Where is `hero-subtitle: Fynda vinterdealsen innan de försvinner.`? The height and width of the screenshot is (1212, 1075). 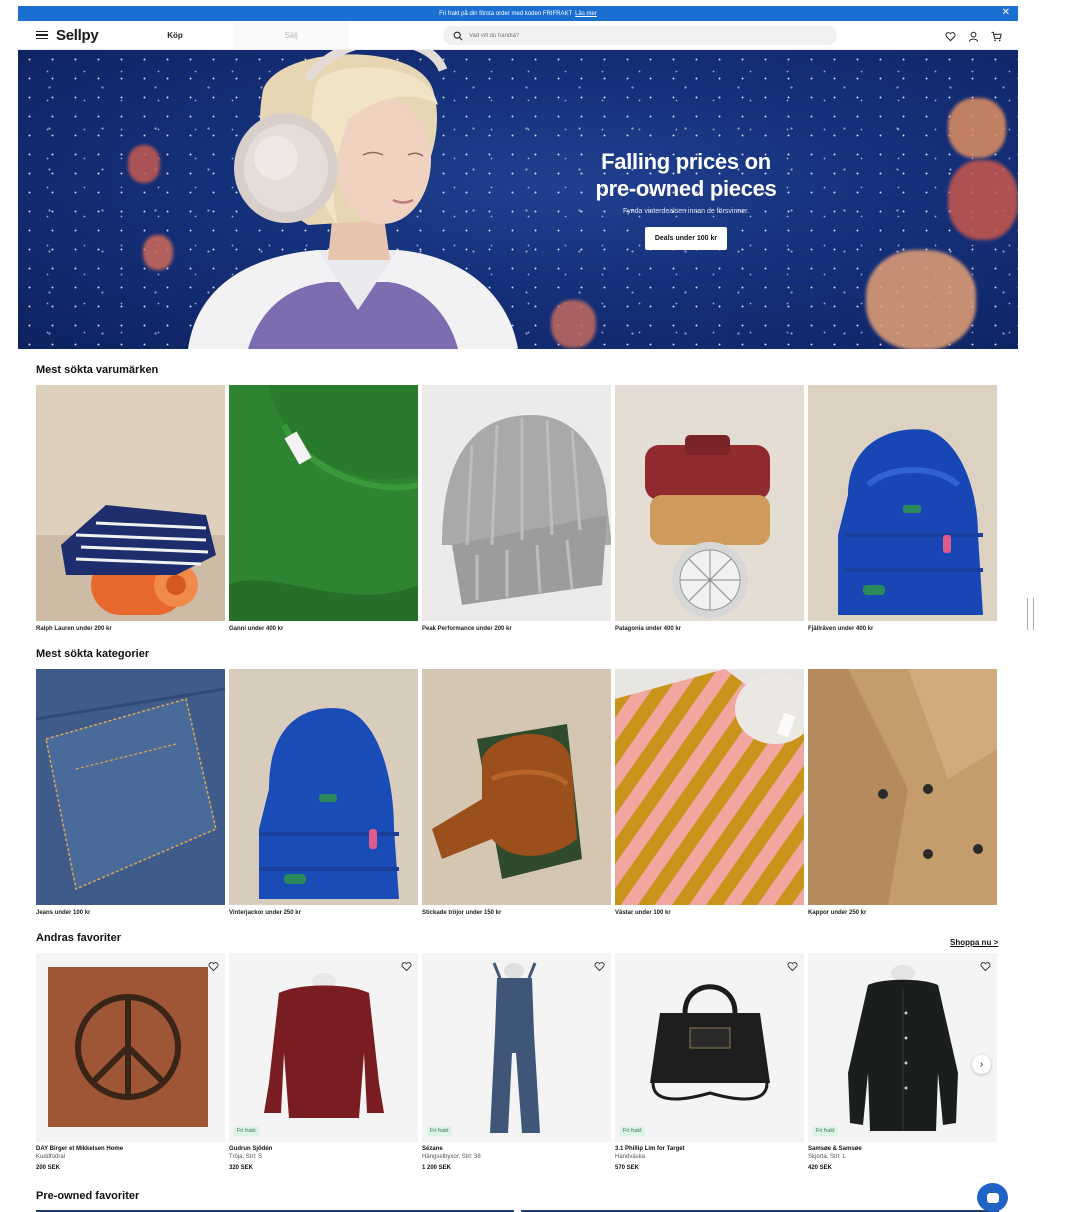
hero-subtitle: Fynda vinterdealsen innan de försvinner. is located at coordinates (686, 211).